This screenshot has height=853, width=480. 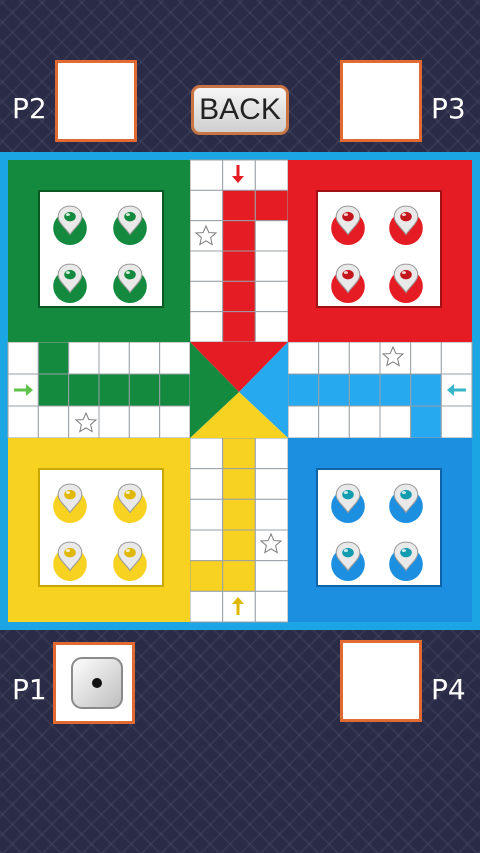 What do you see at coordinates (97, 683) in the screenshot?
I see `dice-icon` at bounding box center [97, 683].